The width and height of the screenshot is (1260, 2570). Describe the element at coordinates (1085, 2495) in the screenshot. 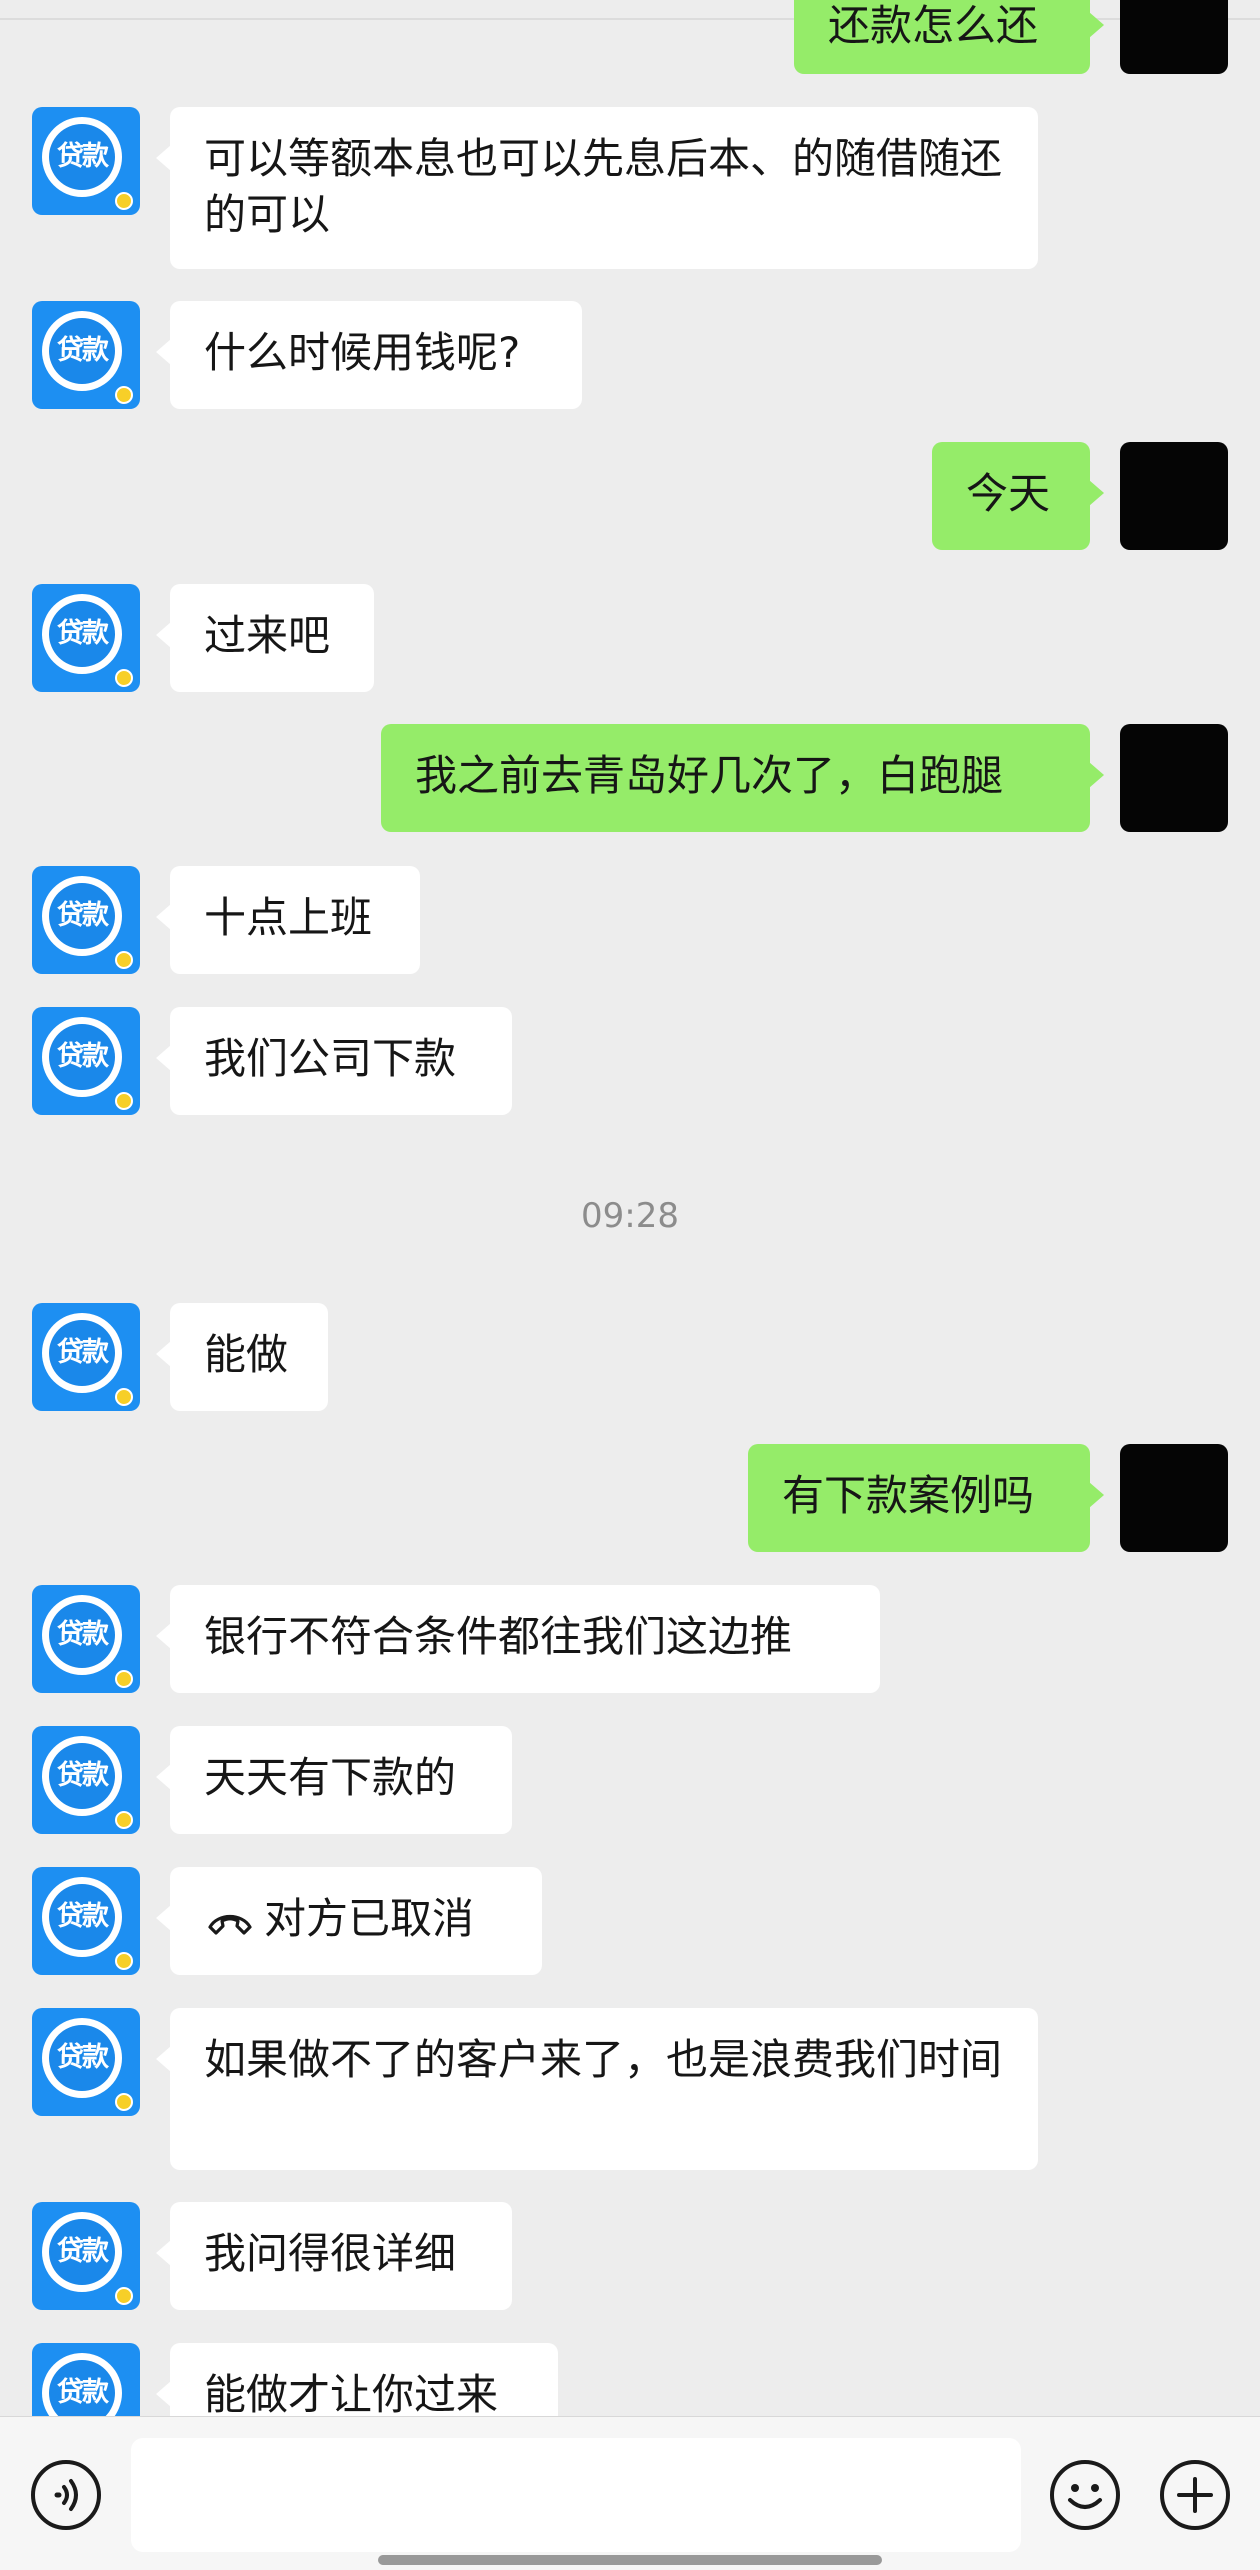

I see `emoji-icon` at that location.